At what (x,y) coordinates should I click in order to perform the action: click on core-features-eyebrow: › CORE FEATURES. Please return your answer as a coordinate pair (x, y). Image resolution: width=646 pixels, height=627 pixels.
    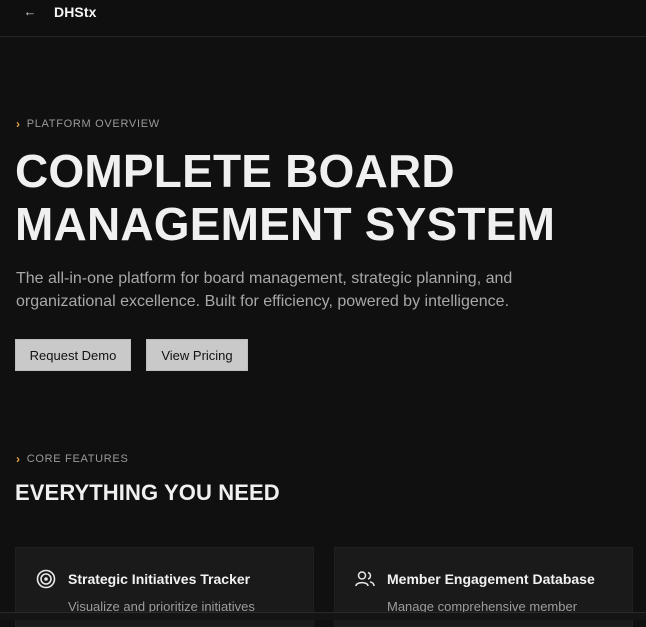
    Looking at the image, I should click on (72, 459).